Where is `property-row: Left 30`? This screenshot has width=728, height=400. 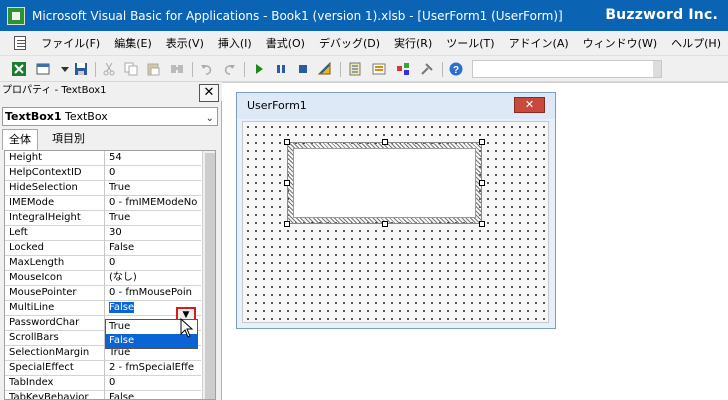 property-row: Left 30 is located at coordinates (103, 233).